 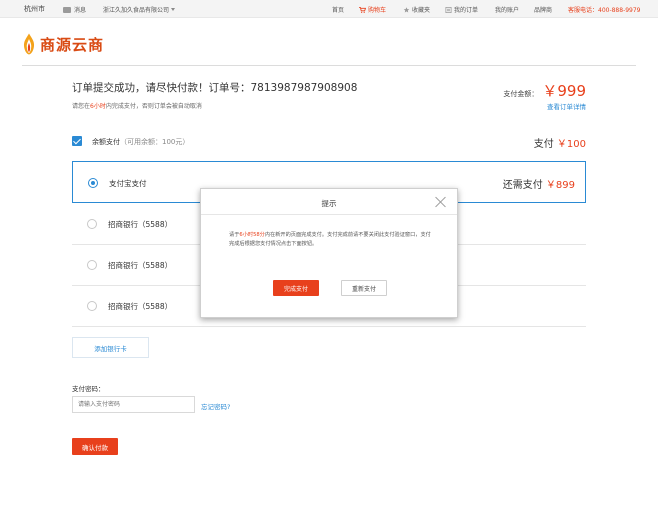 What do you see at coordinates (466, 10) in the screenshot?
I see `nav-my-orders-label: 我的订单` at bounding box center [466, 10].